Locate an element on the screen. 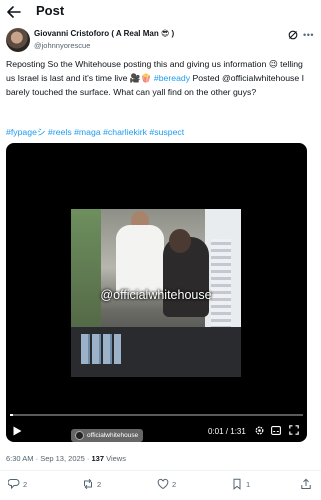  video-progress-bar is located at coordinates (156, 415).